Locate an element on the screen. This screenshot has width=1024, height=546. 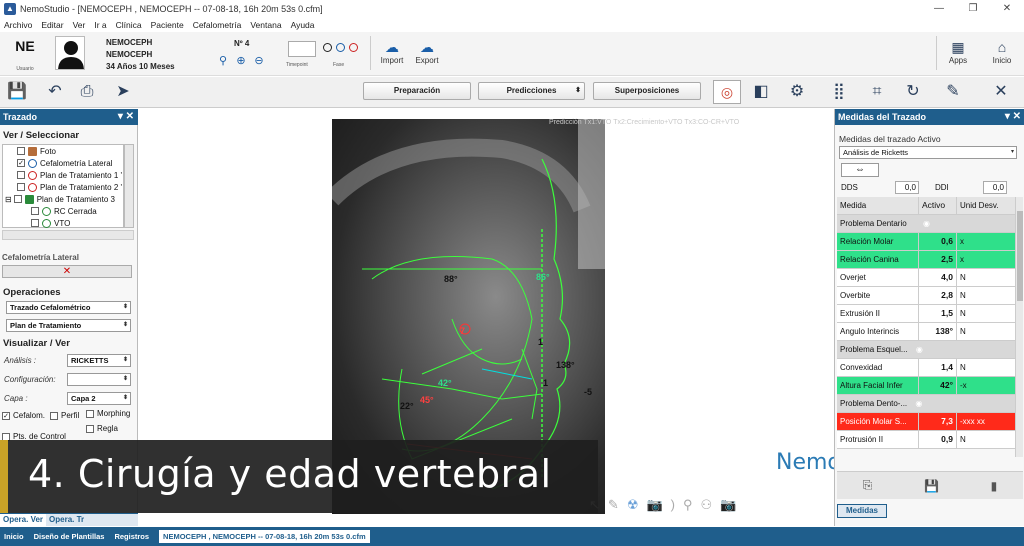
tree-item: Plan de Tratamiento 1 ' is located at coordinates (63, 175).